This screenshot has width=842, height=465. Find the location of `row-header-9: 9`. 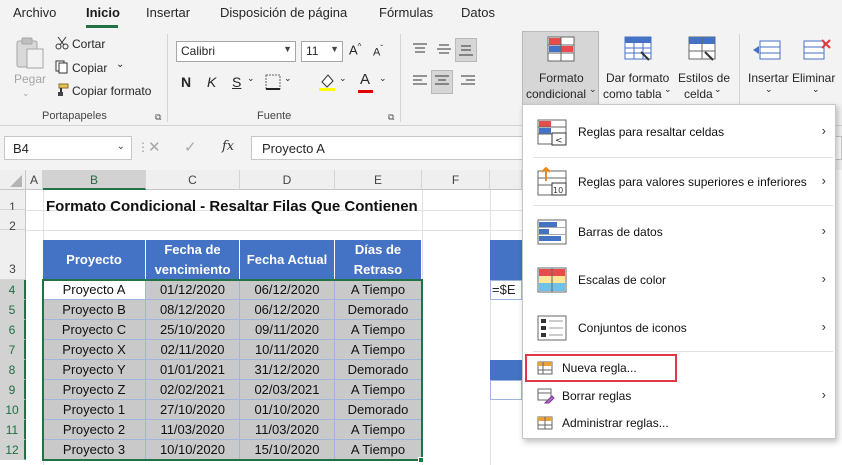

row-header-9: 9 is located at coordinates (13, 390).